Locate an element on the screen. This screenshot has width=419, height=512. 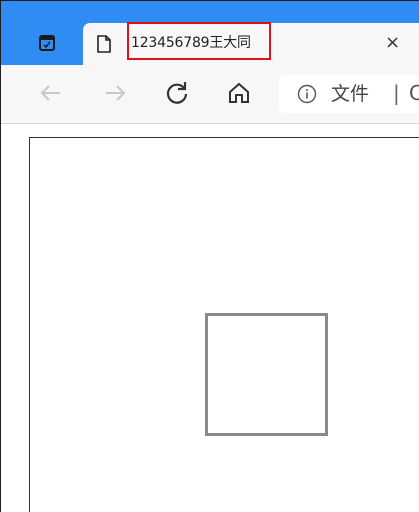
arrow-right-icon is located at coordinates (116, 93).